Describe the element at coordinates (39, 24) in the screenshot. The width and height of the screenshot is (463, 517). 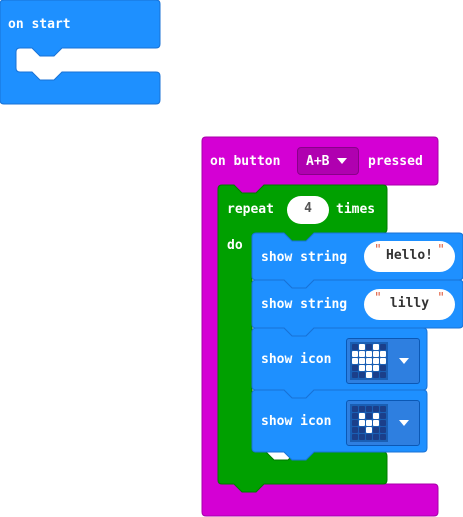
I see `on-start-label: on start` at that location.